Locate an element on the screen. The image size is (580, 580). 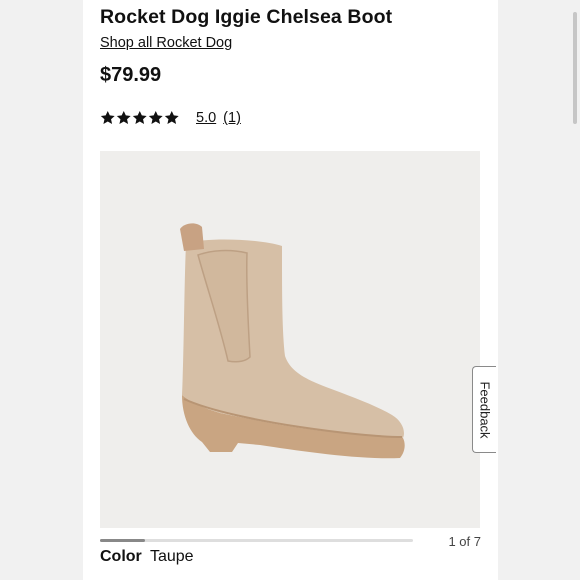
boot-pull-tab is located at coordinates (192, 237).